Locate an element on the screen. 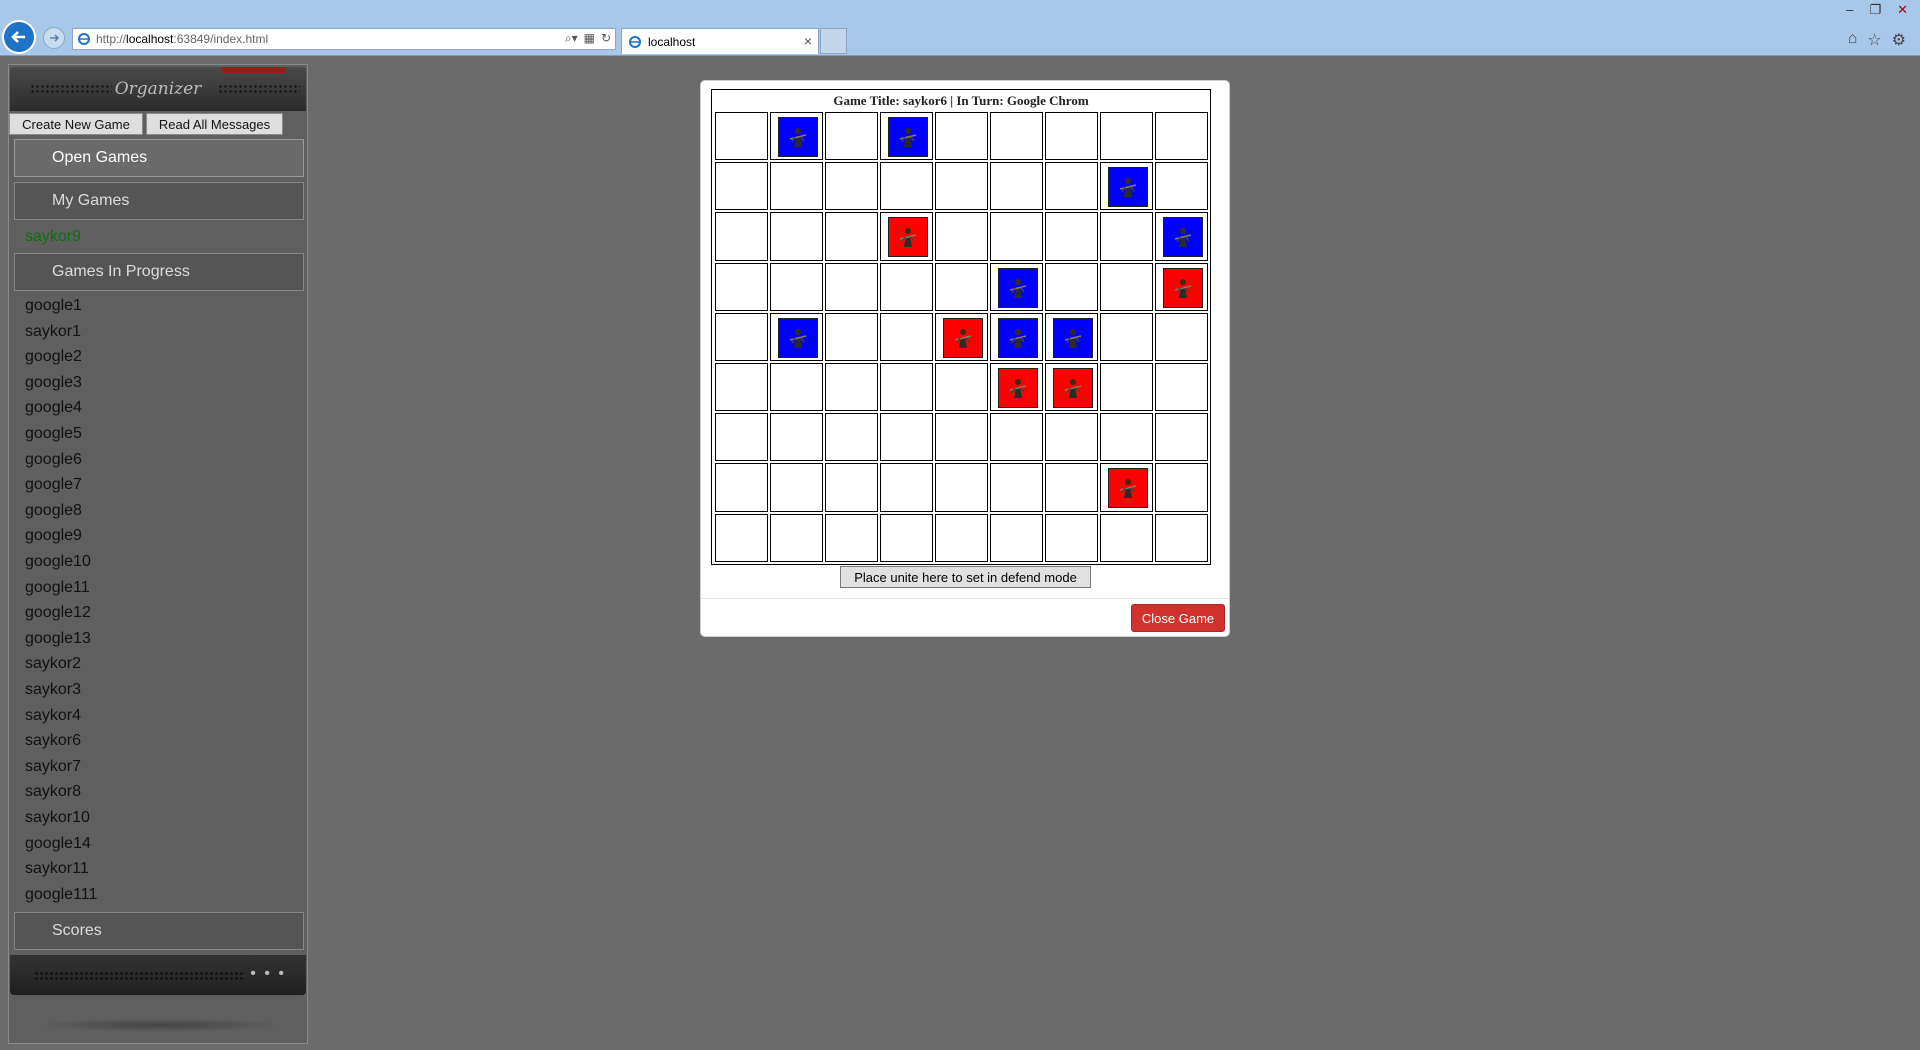  games-in-progress-section: Games In Progress is located at coordinates (159, 272).